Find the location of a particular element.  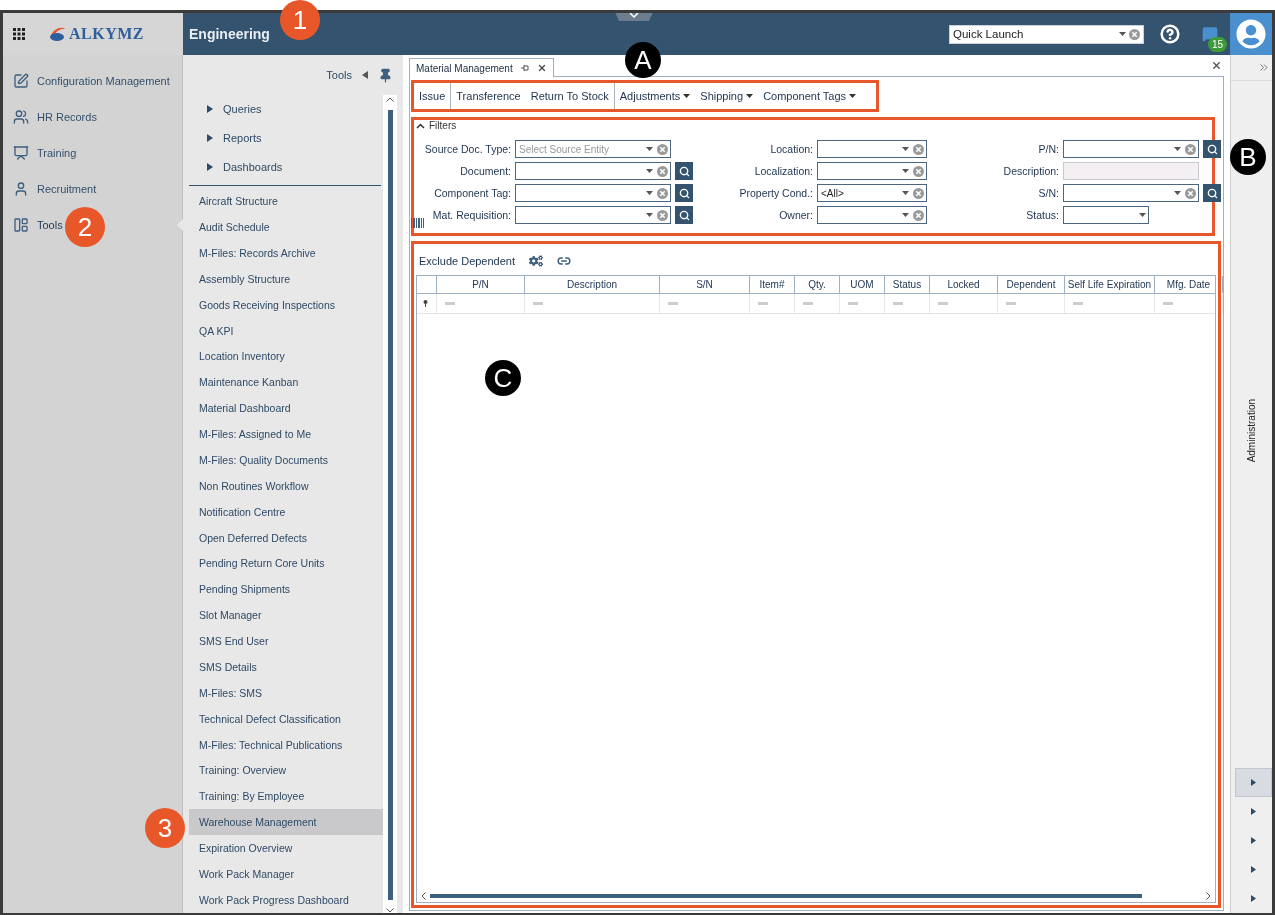

toolbar-button: Transference is located at coordinates (488, 96).